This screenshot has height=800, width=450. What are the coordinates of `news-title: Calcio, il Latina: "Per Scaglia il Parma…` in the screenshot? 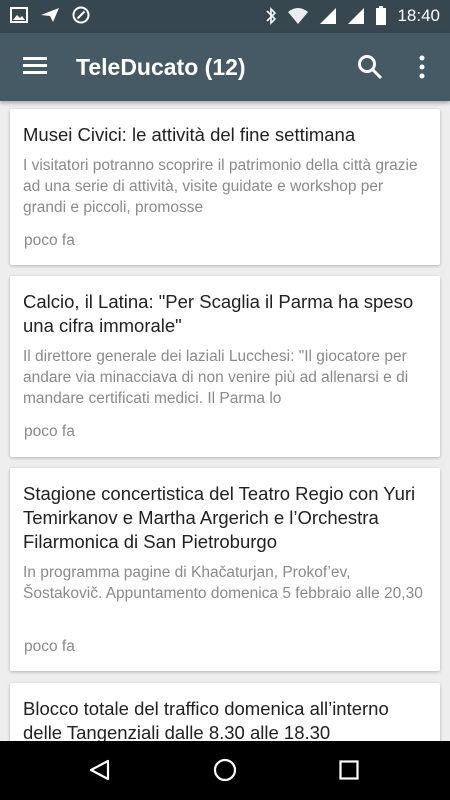 It's located at (218, 313).